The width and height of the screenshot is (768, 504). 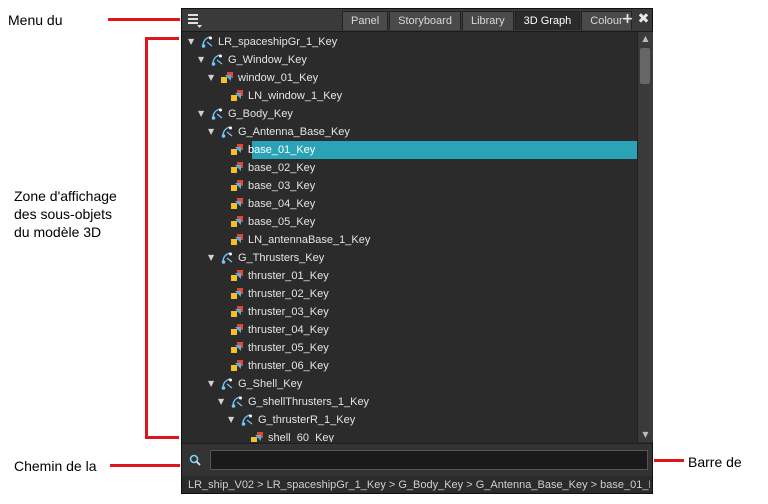 I want to click on panel-menu-button, so click(x=195, y=20).